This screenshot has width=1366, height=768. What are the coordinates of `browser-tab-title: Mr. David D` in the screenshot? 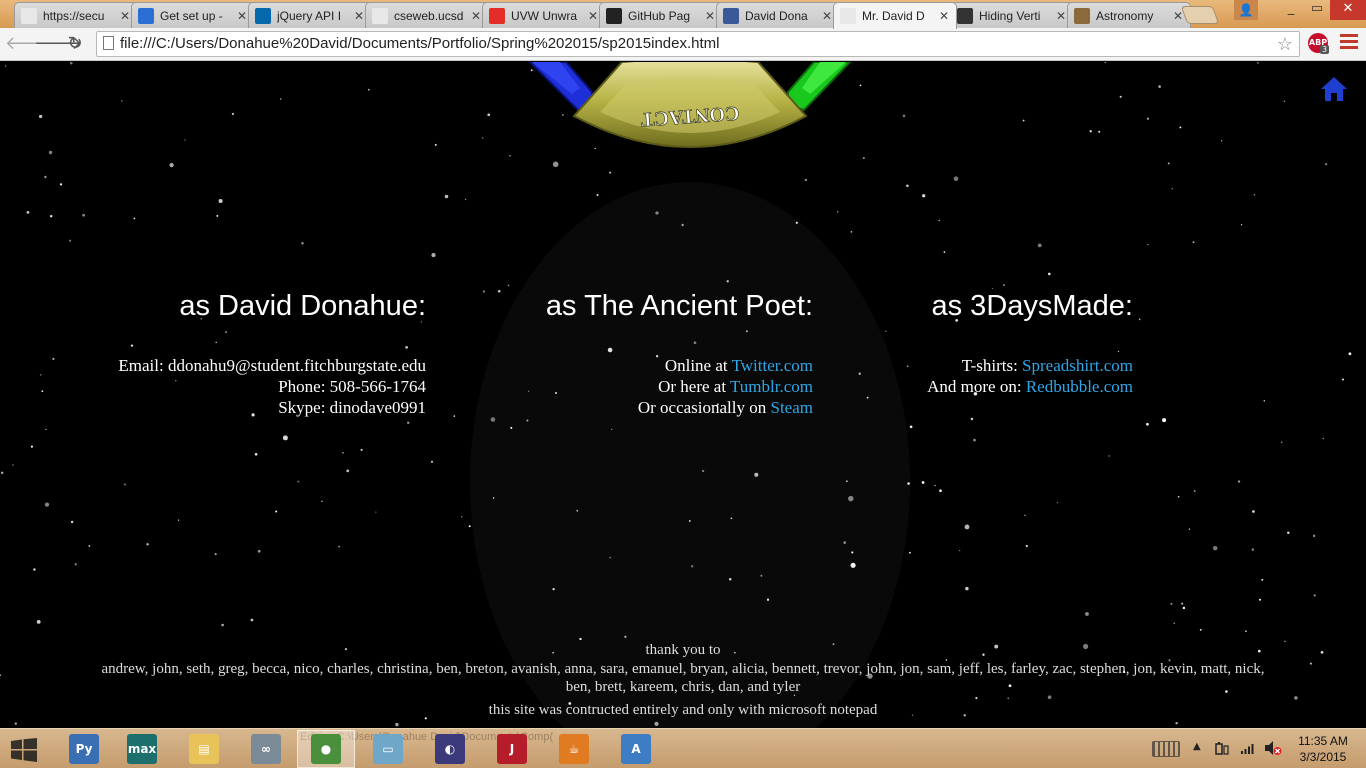 It's located at (893, 16).